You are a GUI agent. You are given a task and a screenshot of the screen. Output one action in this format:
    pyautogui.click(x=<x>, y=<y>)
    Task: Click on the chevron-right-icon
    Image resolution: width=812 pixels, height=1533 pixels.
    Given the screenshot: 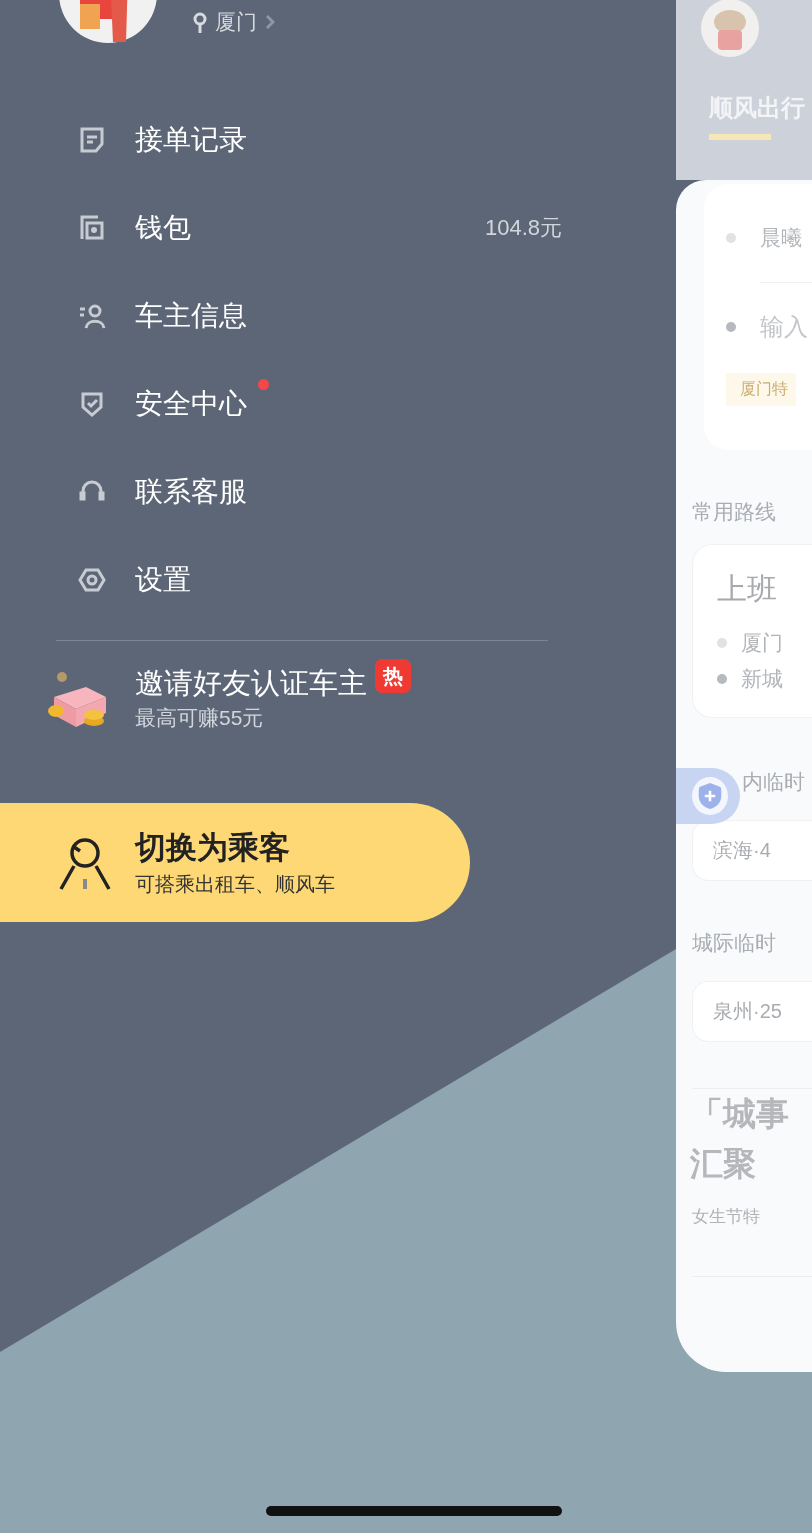 What is the action you would take?
    pyautogui.click(x=270, y=22)
    